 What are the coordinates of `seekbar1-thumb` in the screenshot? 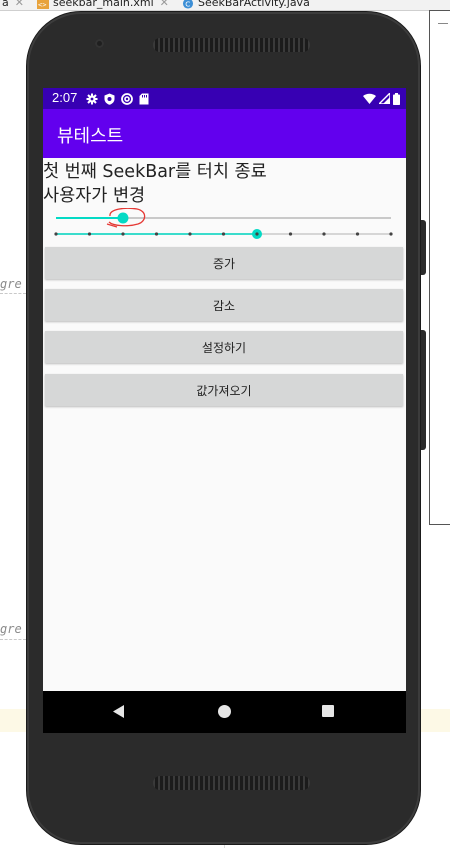 It's located at (123, 218).